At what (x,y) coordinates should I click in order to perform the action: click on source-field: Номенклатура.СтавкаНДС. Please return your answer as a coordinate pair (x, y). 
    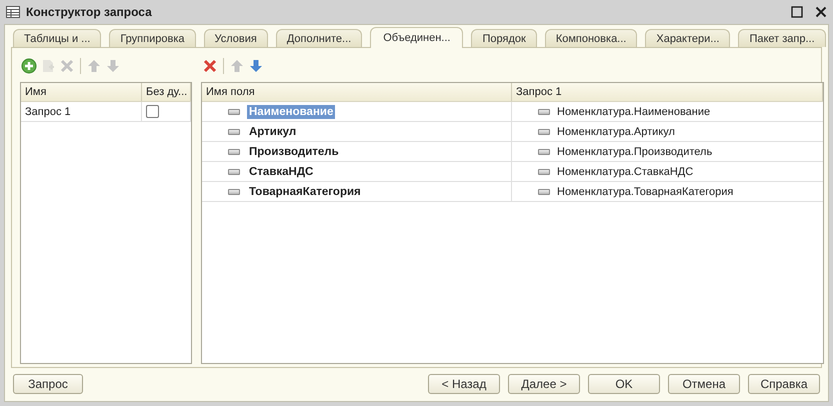
    Looking at the image, I should click on (625, 172).